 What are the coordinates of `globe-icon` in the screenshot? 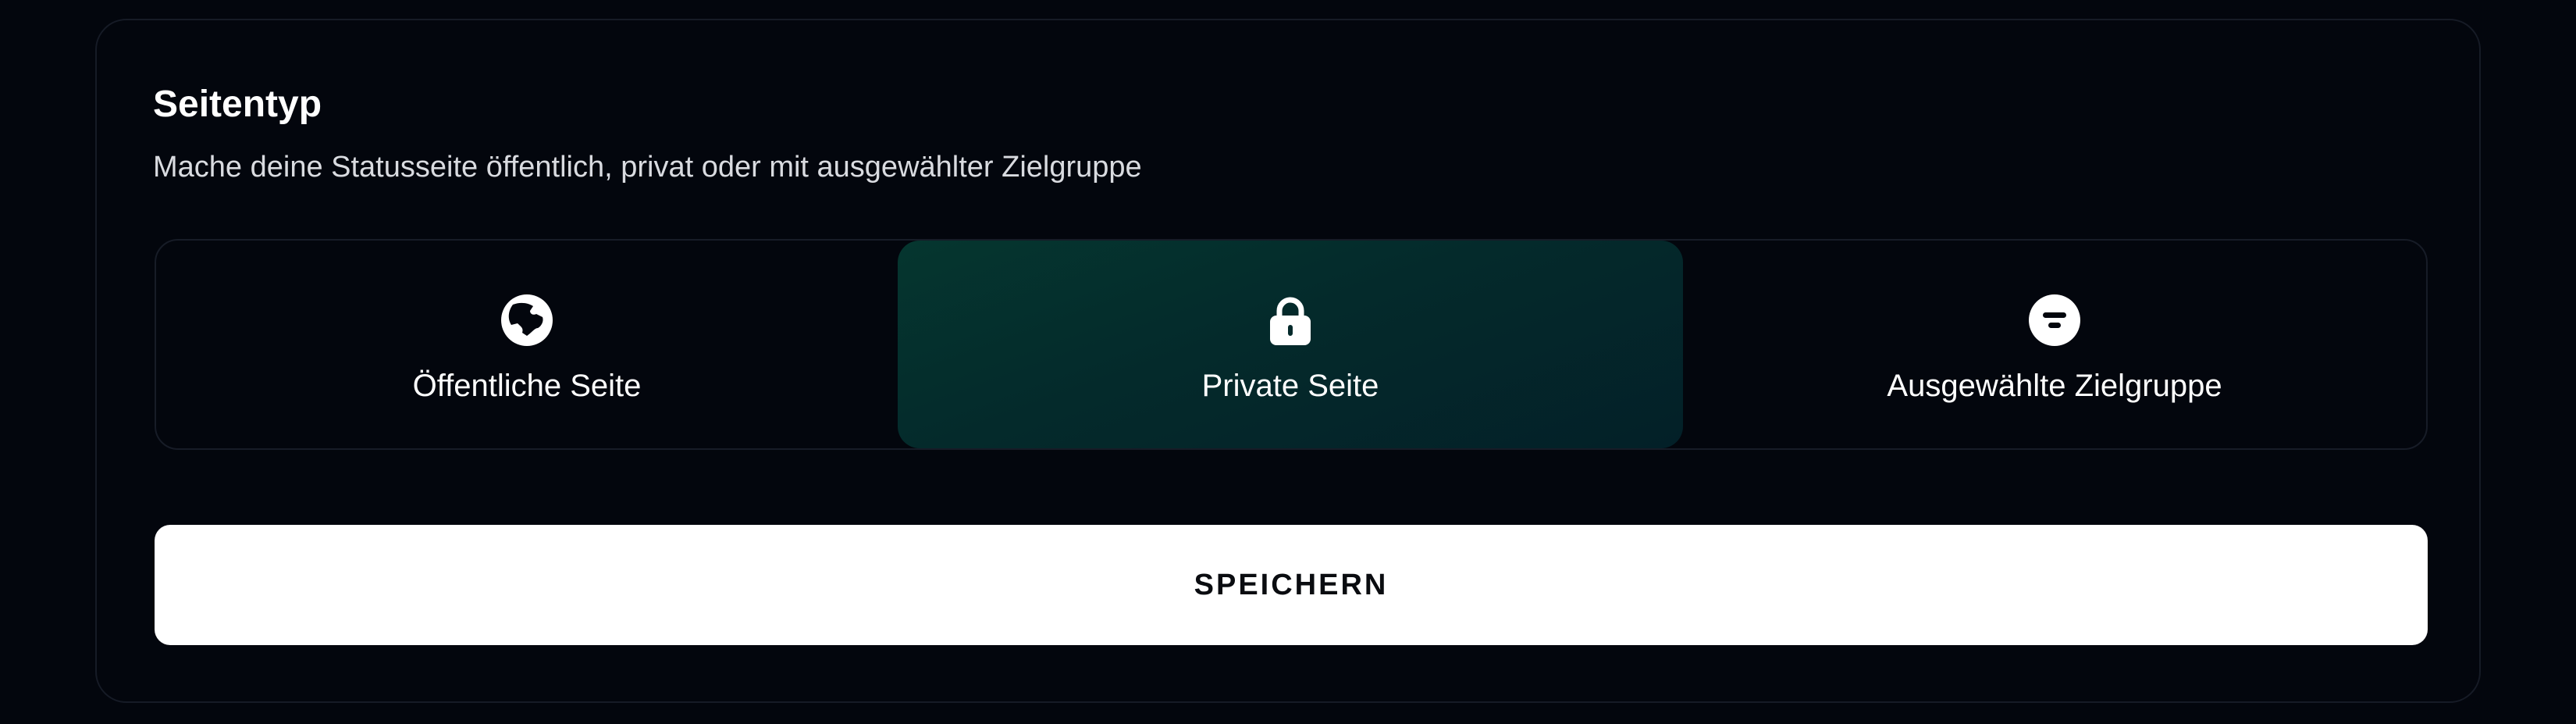 It's located at (526, 320).